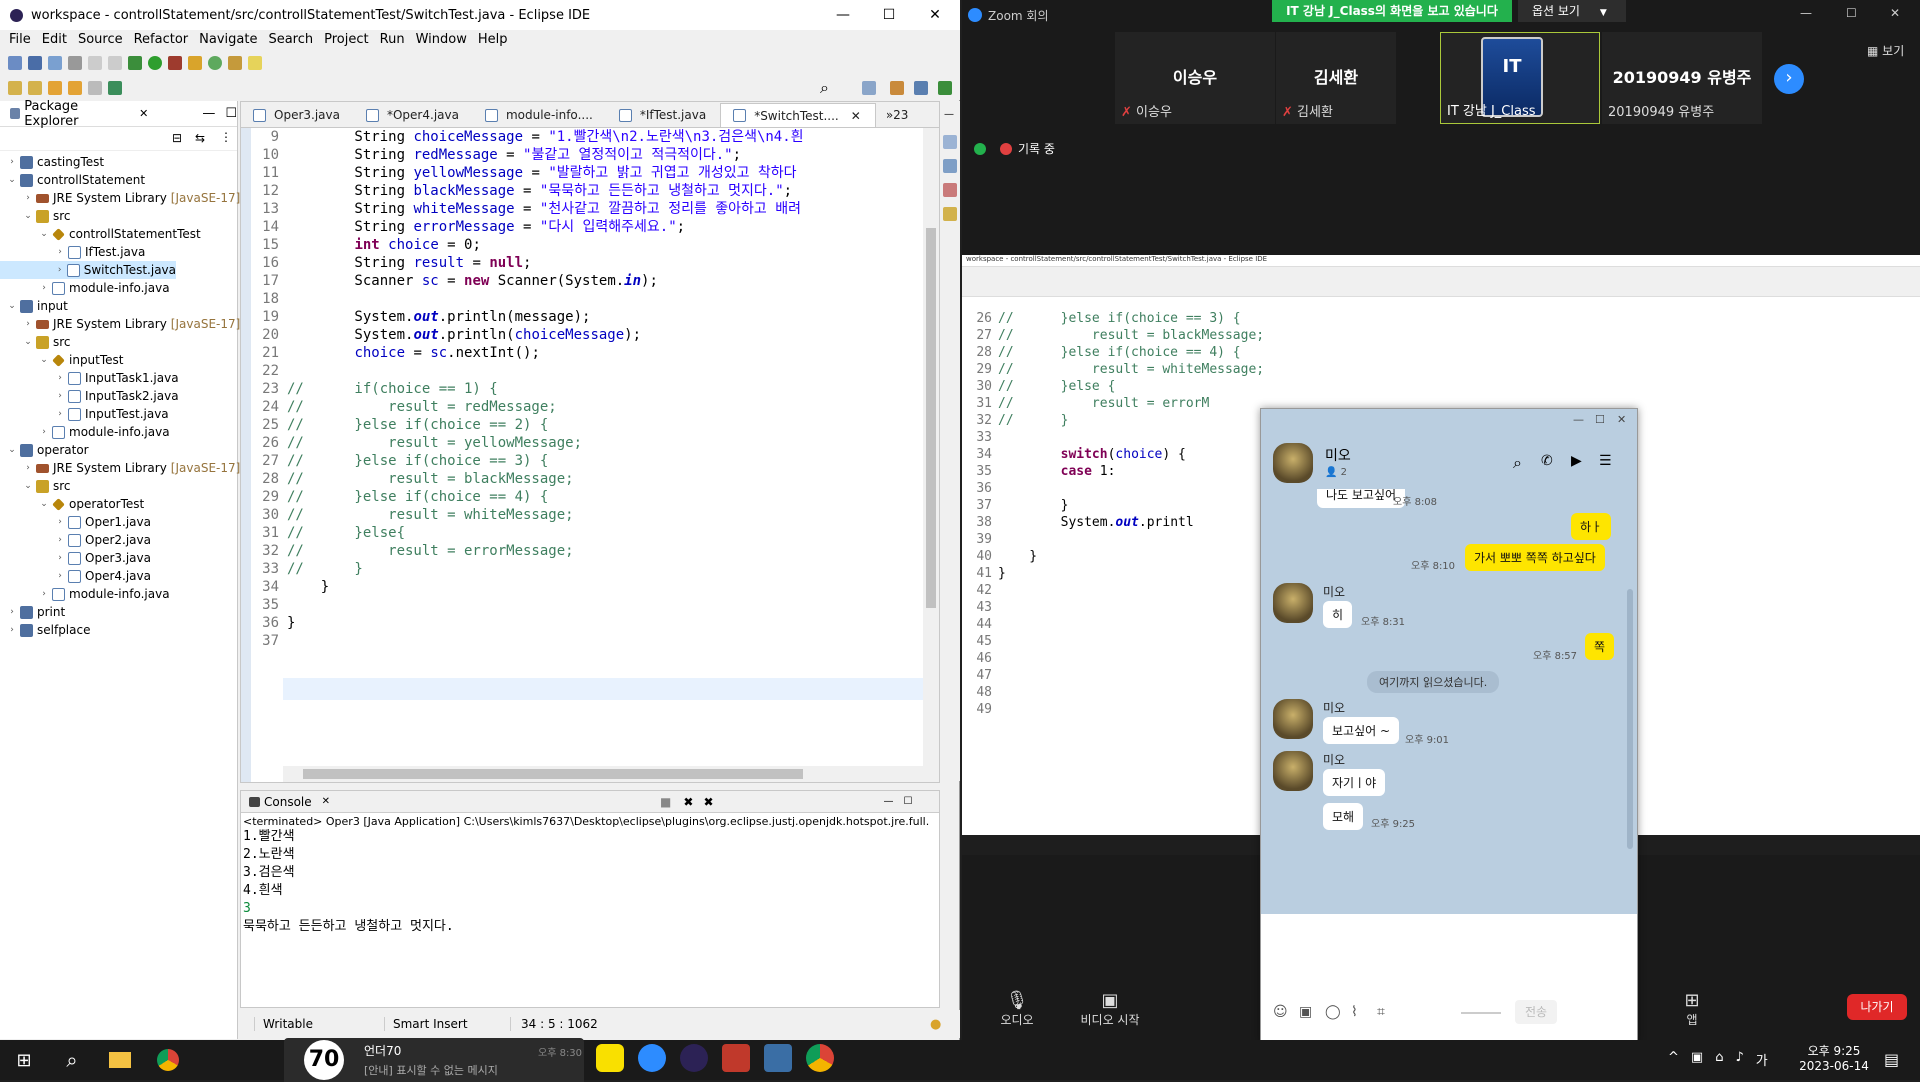 The width and height of the screenshot is (1920, 1082). I want to click on save-all-icon, so click(55, 63).